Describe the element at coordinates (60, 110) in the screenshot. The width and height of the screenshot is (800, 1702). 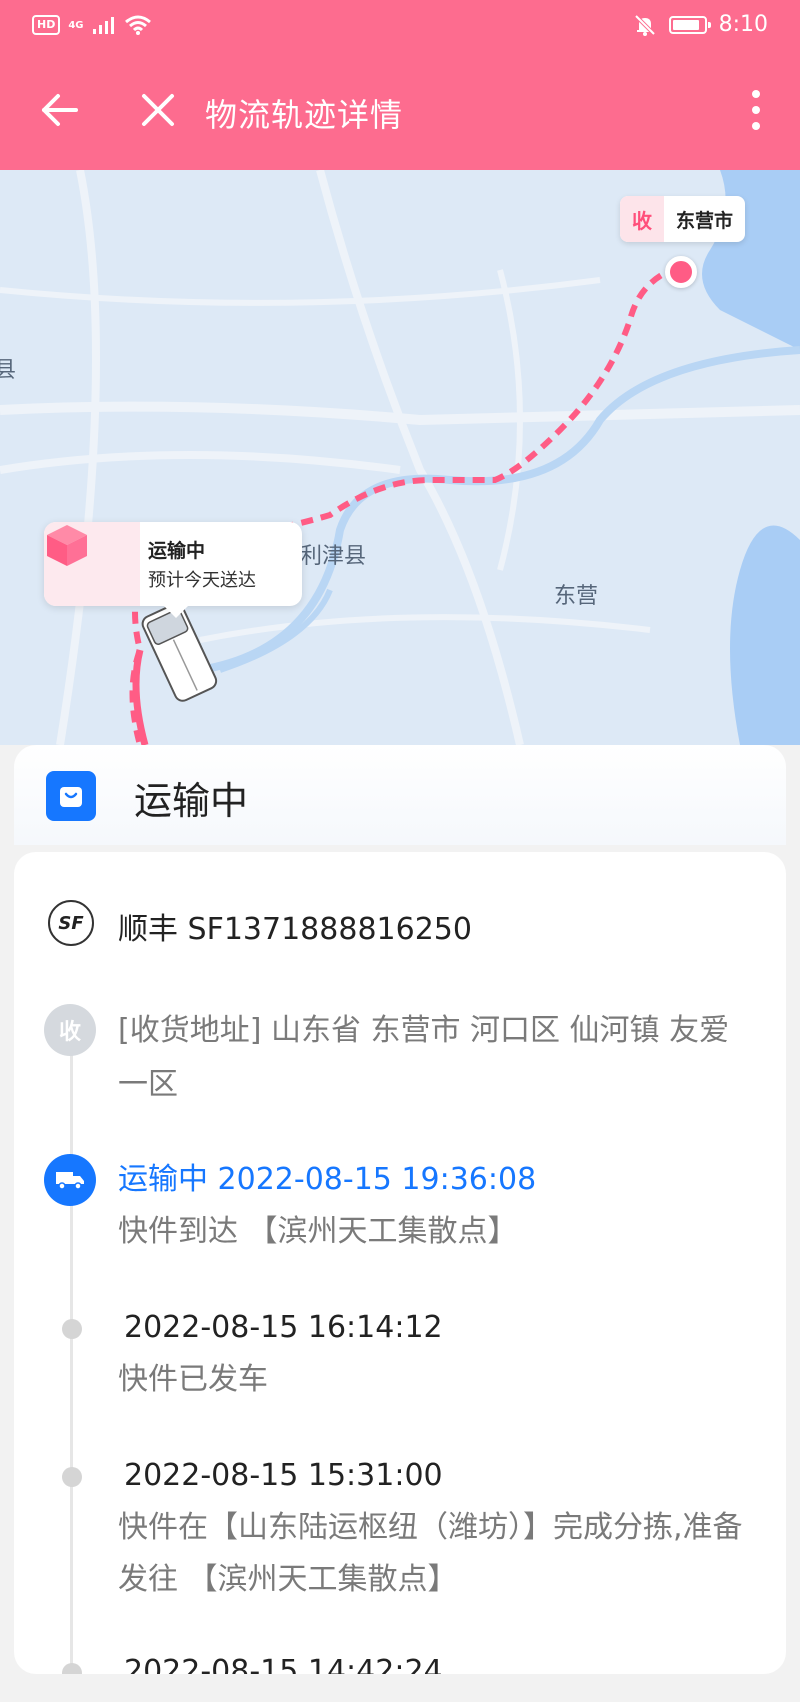
I see `back-arrow-icon` at that location.